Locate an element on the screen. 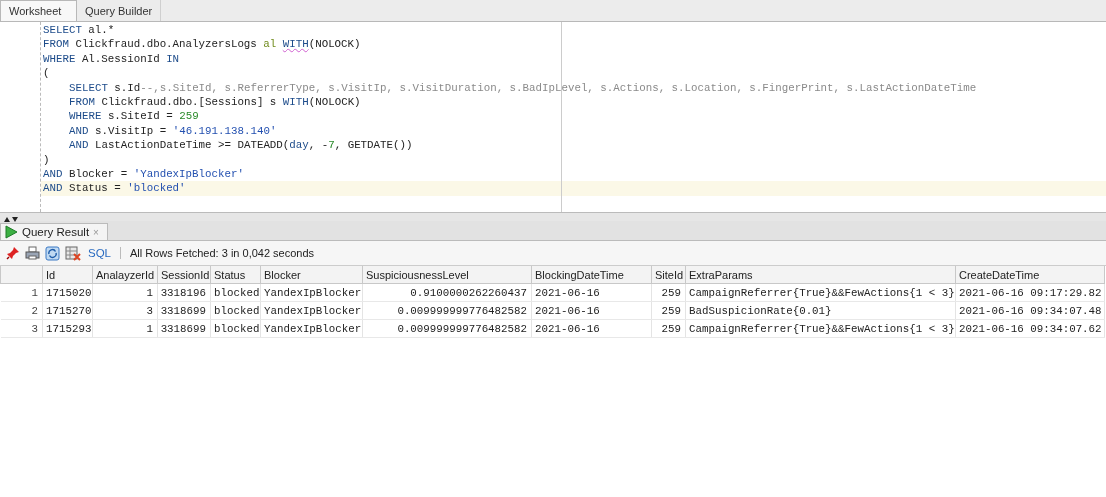 The width and height of the screenshot is (1106, 497). run-icon is located at coordinates (11, 232).